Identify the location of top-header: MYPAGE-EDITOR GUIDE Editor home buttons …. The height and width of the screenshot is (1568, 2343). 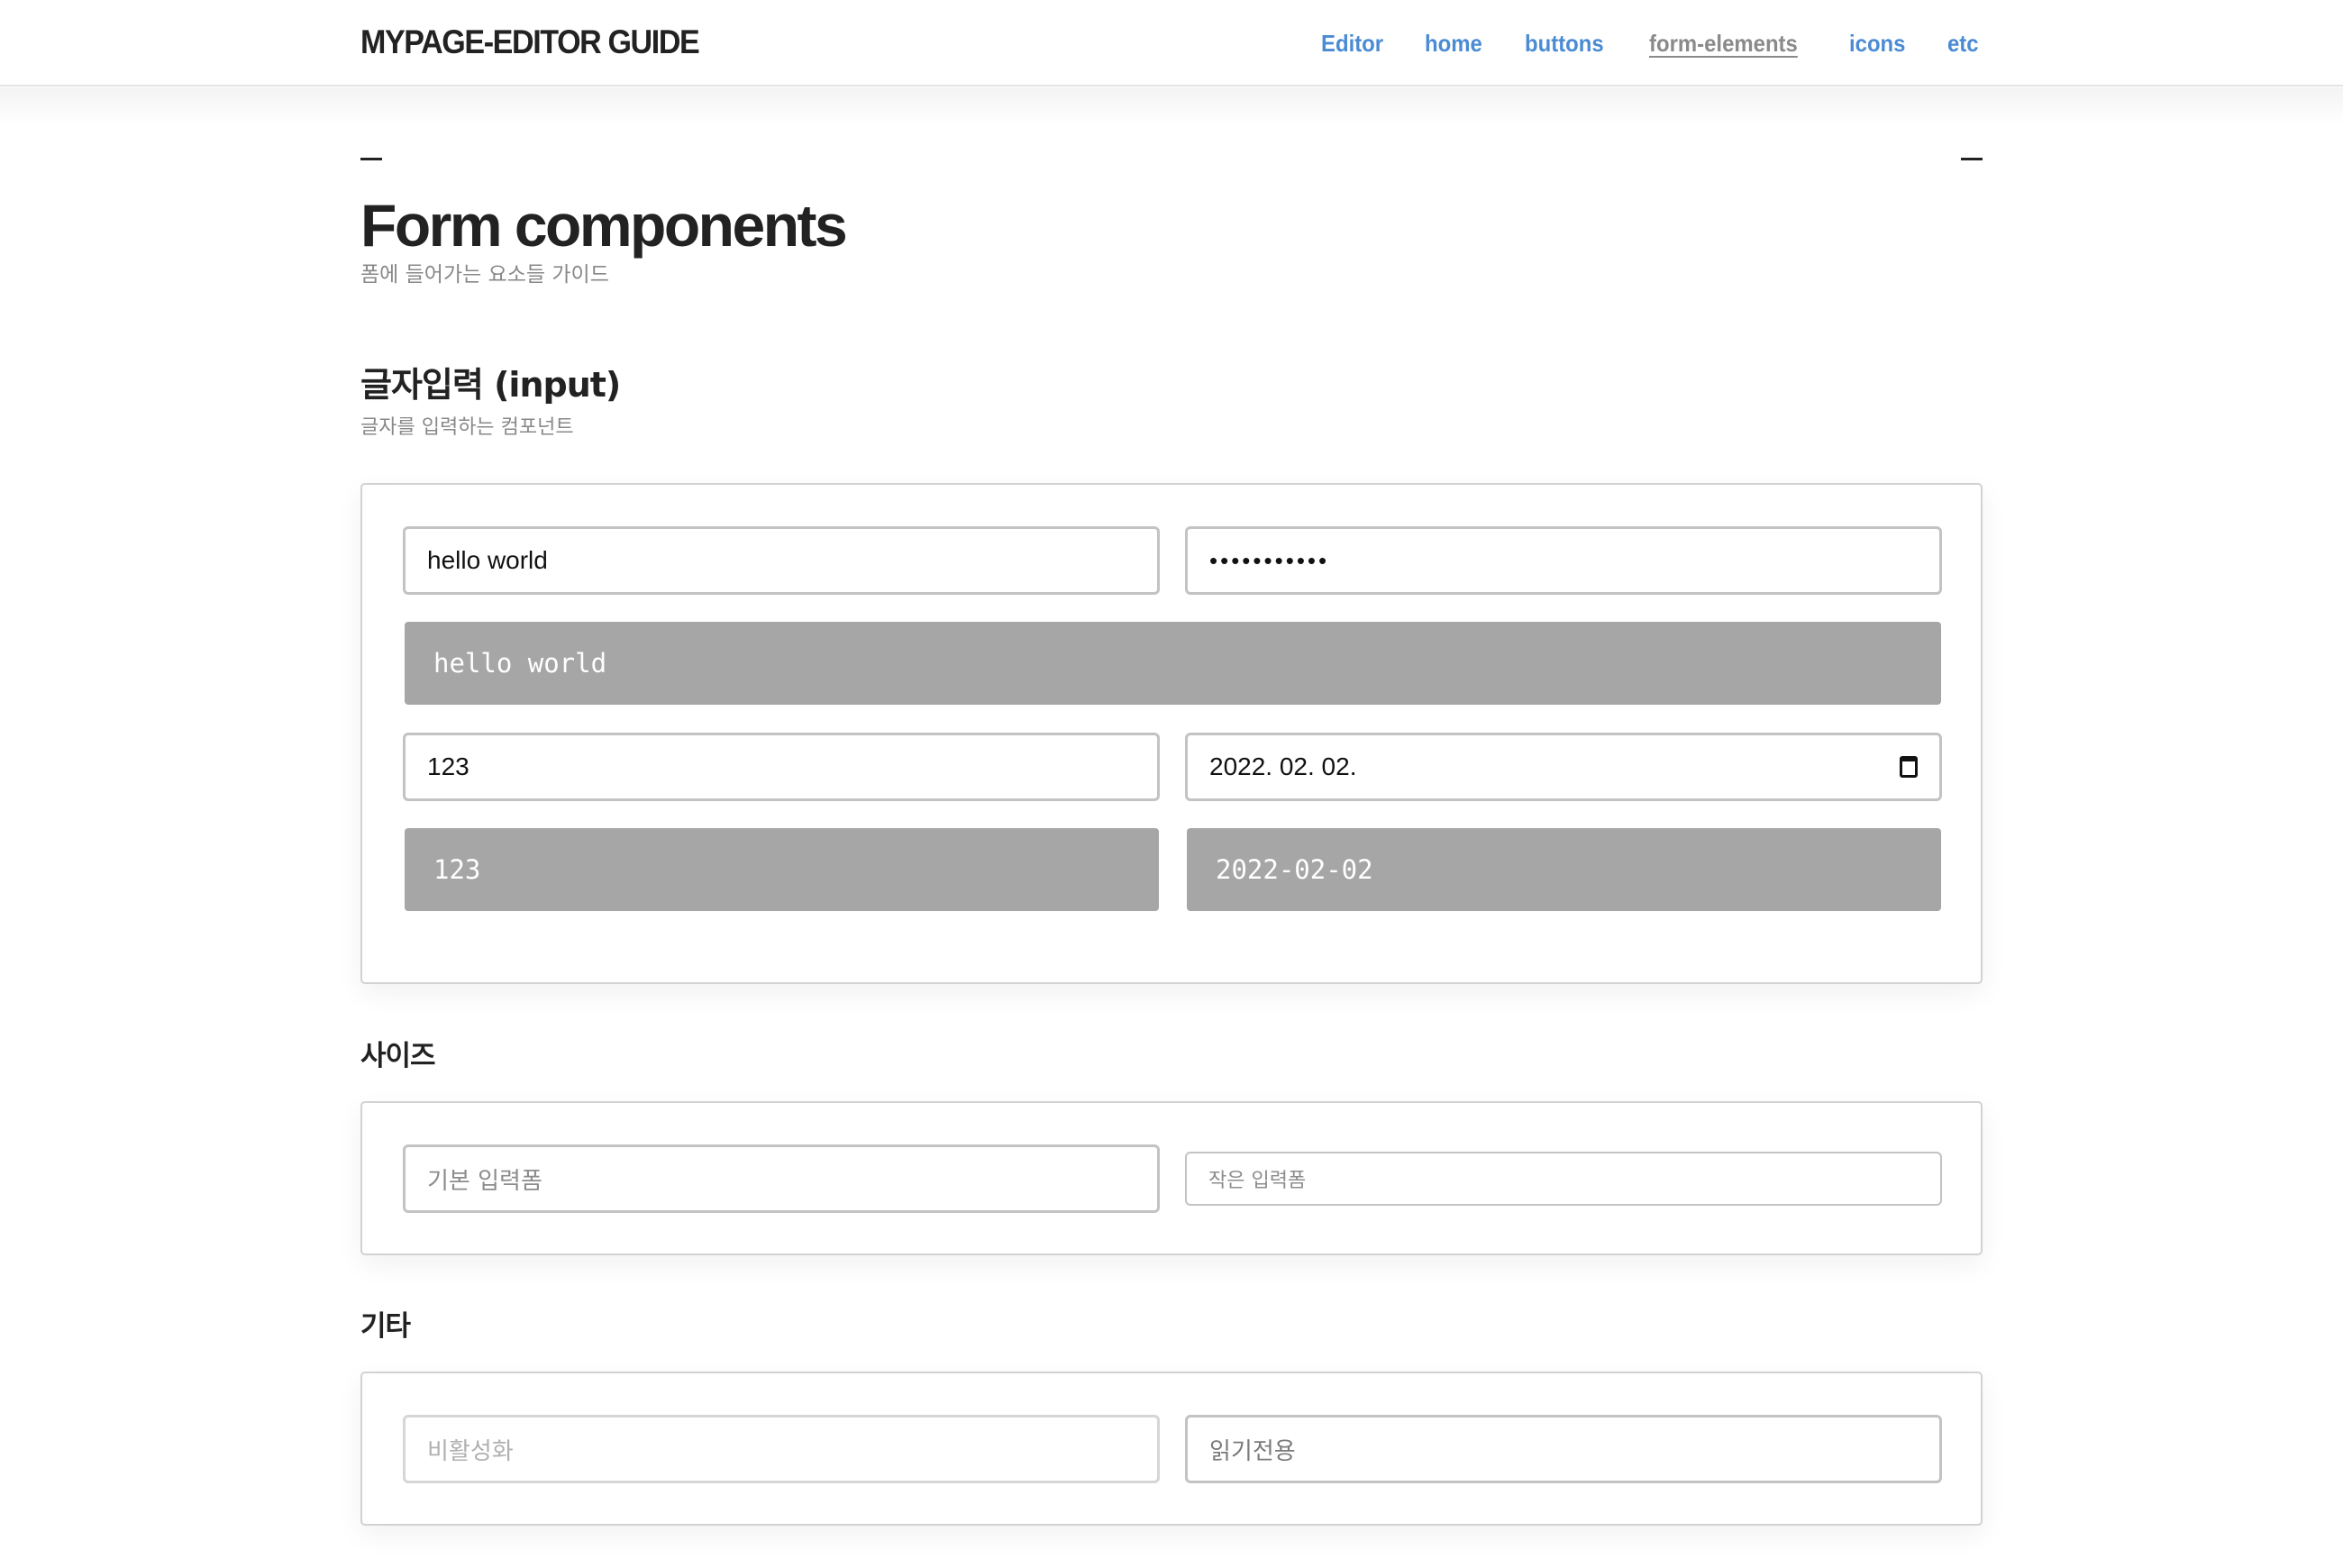
(1171, 43).